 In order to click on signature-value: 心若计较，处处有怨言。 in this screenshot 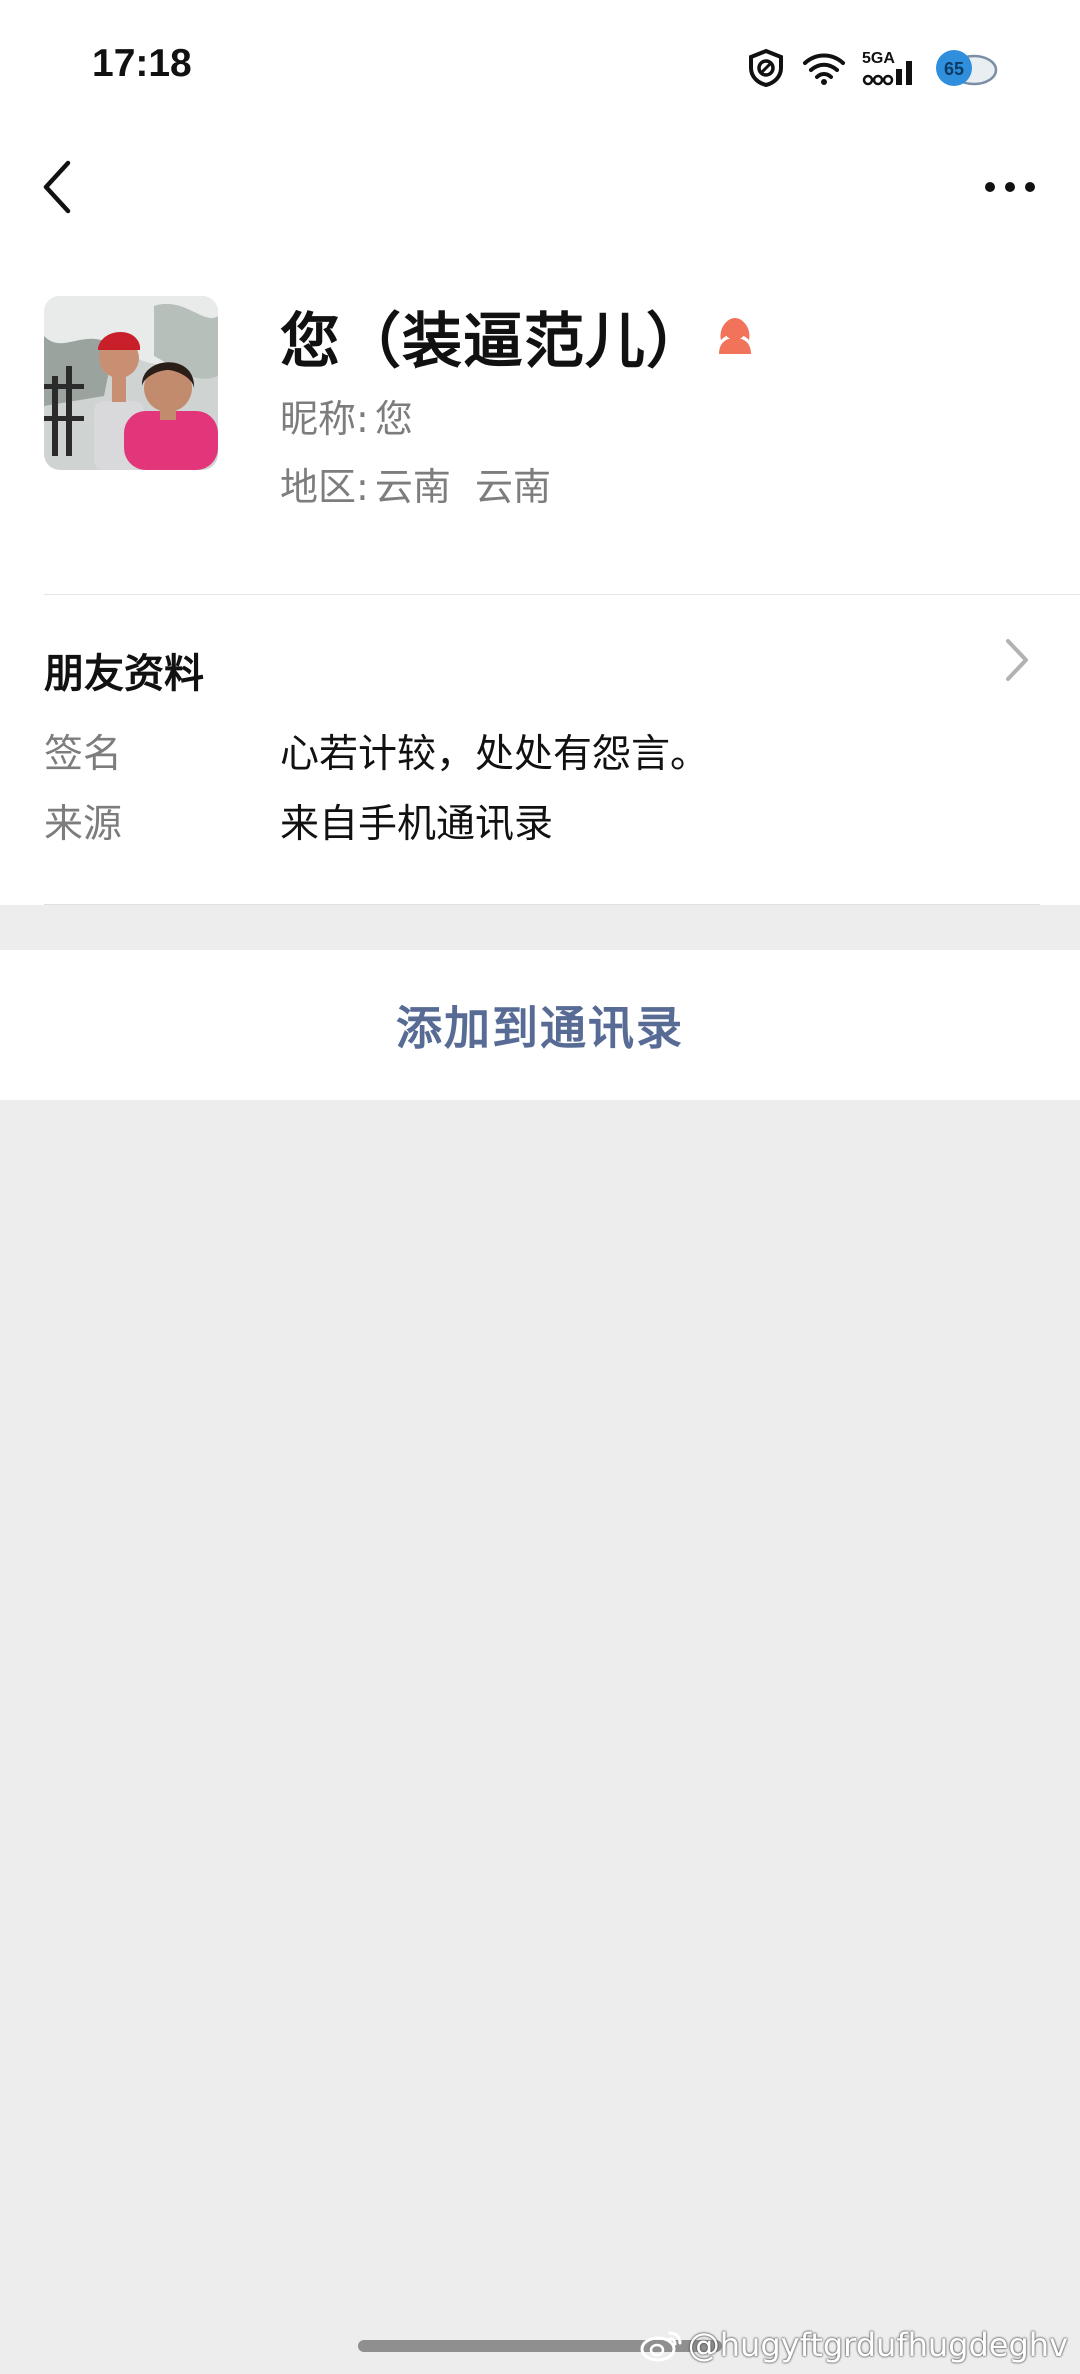, I will do `click(495, 754)`.